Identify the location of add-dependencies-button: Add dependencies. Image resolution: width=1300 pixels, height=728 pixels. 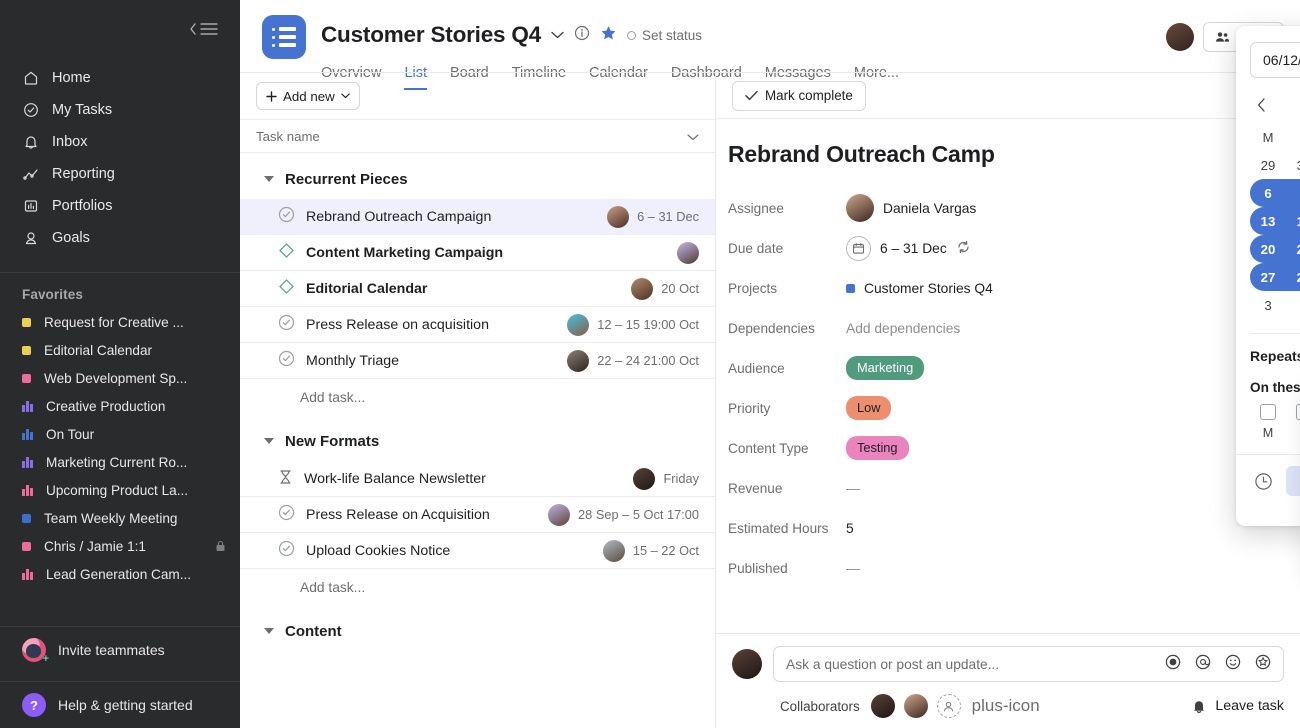
(903, 328).